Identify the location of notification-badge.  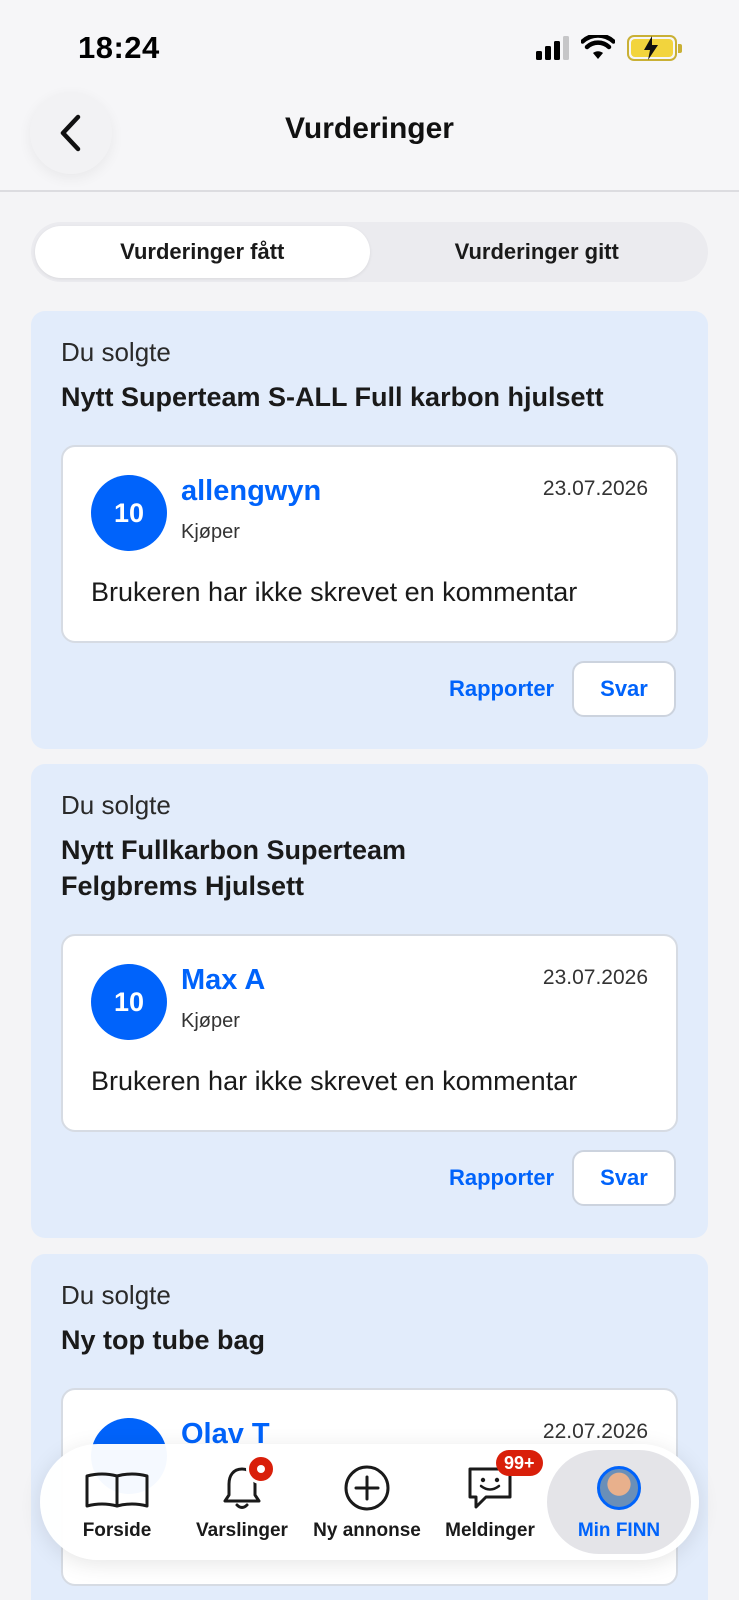
(261, 1469).